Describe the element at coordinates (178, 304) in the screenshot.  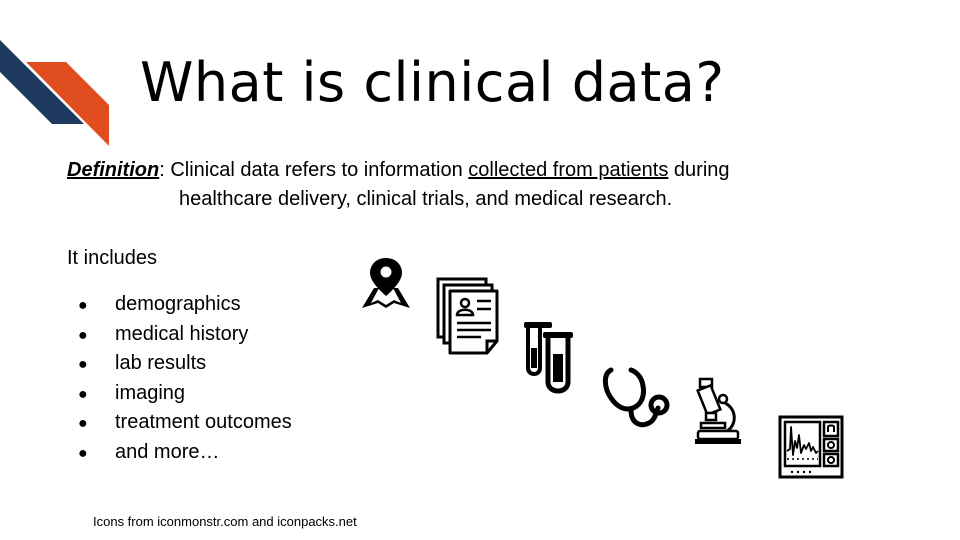
I see `list-item-text: demographics` at that location.